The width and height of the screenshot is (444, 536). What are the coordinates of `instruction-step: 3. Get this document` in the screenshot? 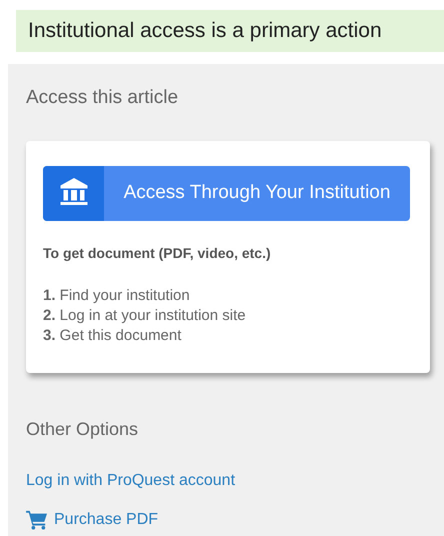 It's located at (226, 336).